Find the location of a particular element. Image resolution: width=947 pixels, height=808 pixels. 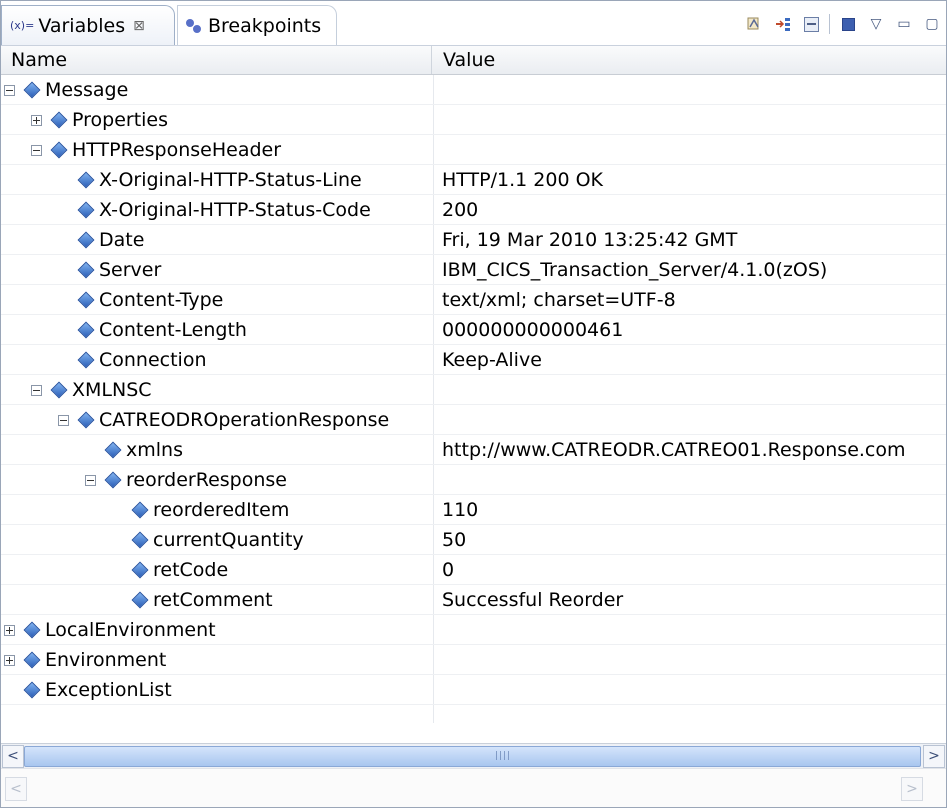

tree-row: retComment Successful Reorder is located at coordinates (473, 600).